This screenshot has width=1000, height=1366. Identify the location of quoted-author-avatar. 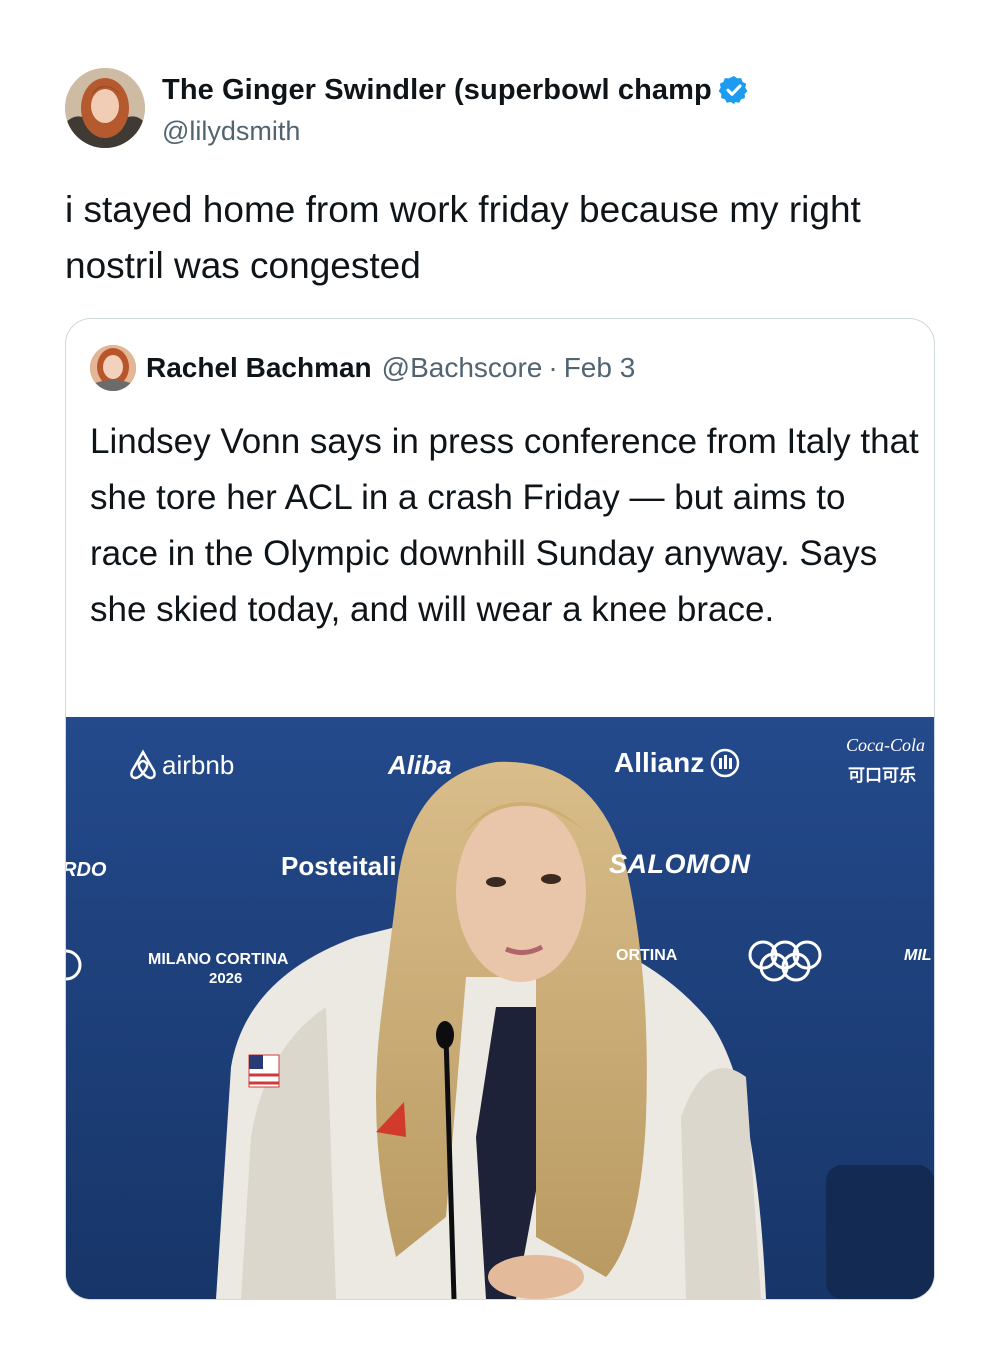
(113, 368).